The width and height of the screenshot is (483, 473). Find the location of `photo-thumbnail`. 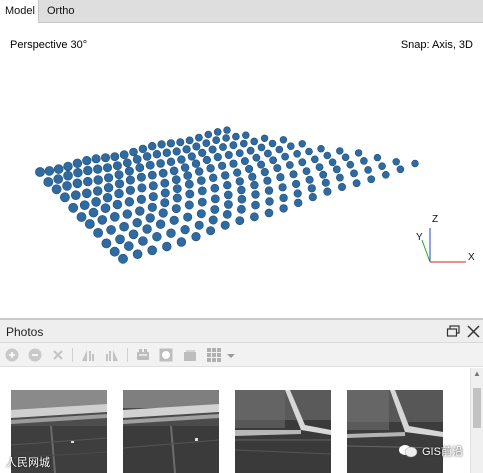

photo-thumbnail is located at coordinates (171, 431).